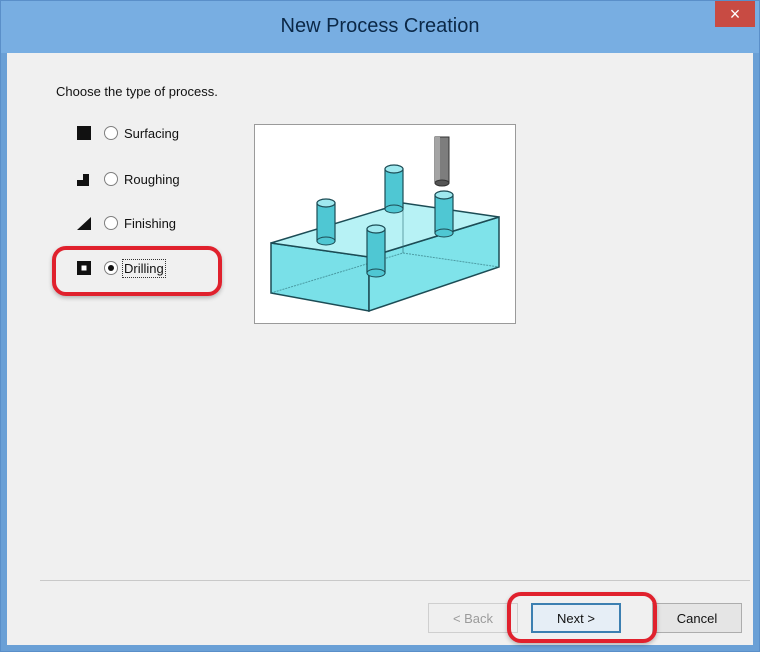 The height and width of the screenshot is (652, 760). What do you see at coordinates (111, 223) in the screenshot?
I see `finishing-radio` at bounding box center [111, 223].